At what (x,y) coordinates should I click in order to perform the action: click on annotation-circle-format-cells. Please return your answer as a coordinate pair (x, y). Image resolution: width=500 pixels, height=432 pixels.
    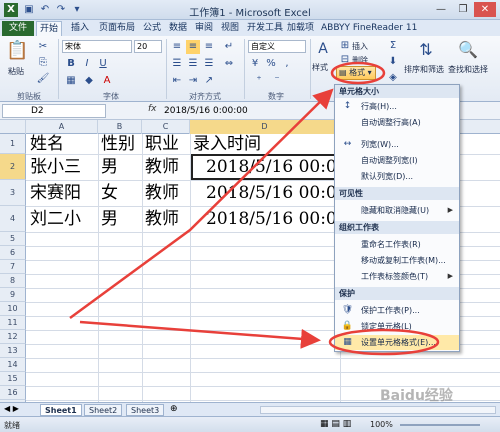
    Looking at the image, I should click on (384, 342).